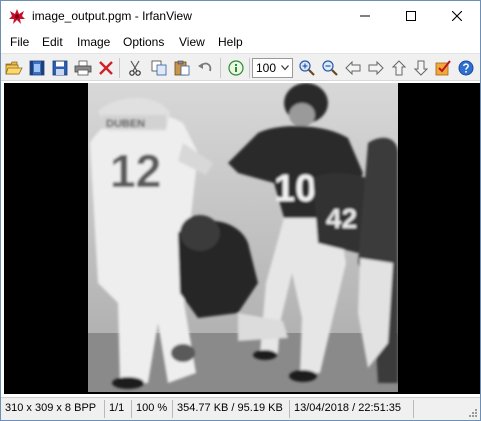 This screenshot has width=481, height=421. I want to click on slideshow-icon, so click(37, 68).